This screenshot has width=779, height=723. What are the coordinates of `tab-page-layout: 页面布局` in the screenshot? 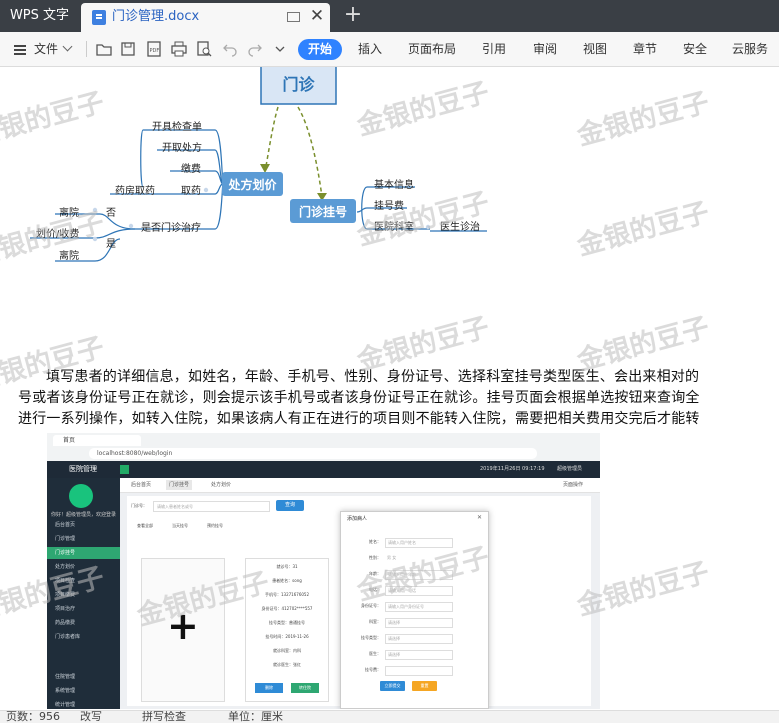 It's located at (432, 49).